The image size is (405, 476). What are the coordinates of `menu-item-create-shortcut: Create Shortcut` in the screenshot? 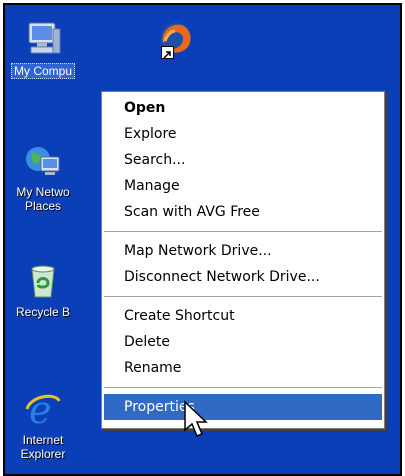 It's located at (243, 316).